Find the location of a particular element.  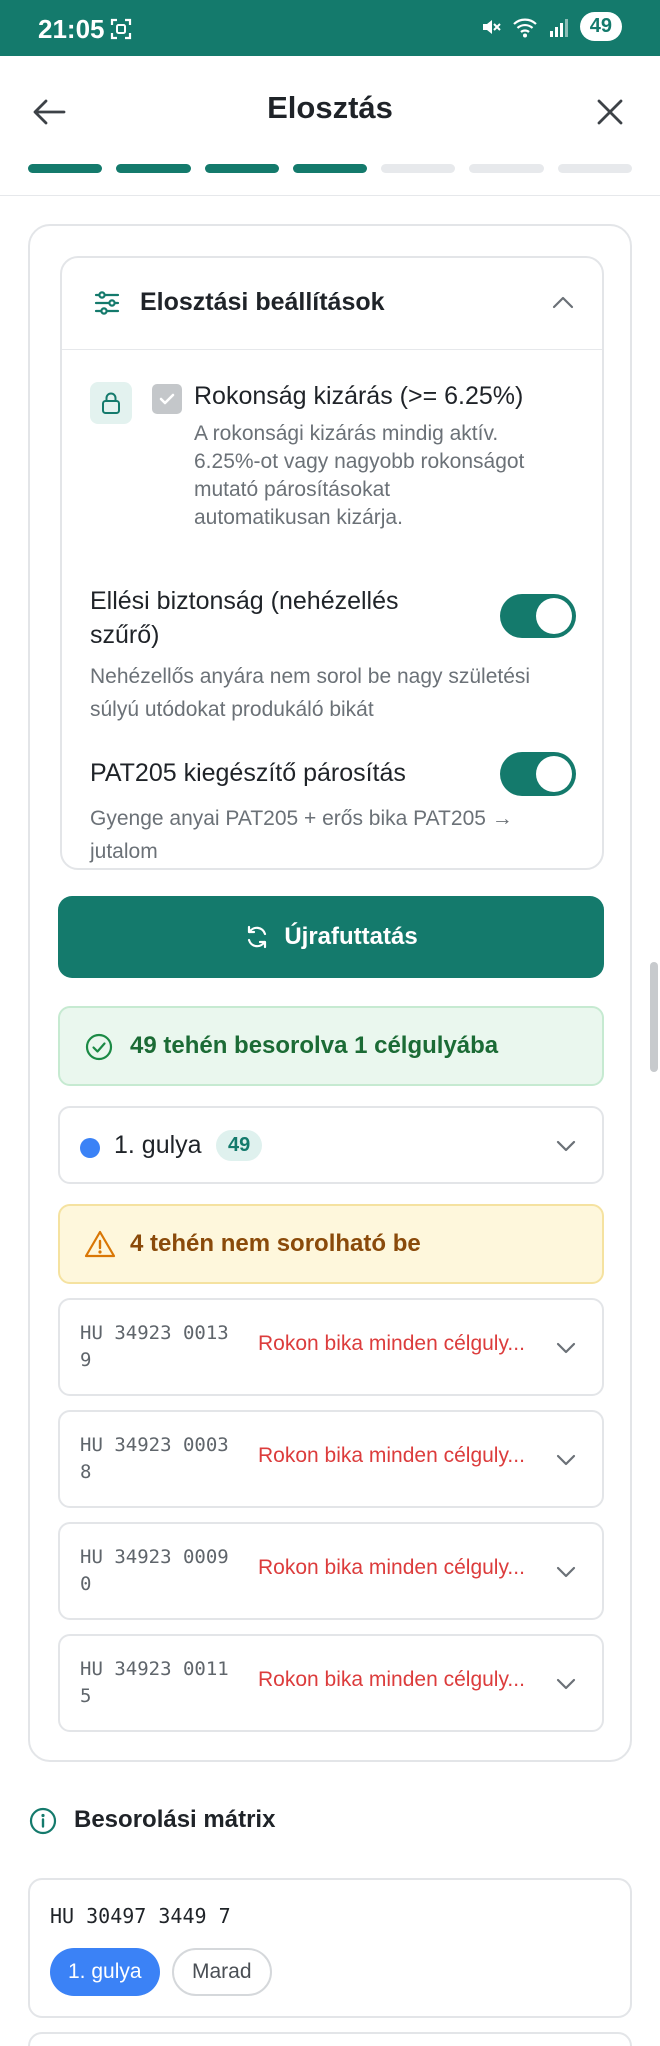

kinship-desc-line: A rokonsági kizárás mindig aktív. is located at coordinates (346, 433).